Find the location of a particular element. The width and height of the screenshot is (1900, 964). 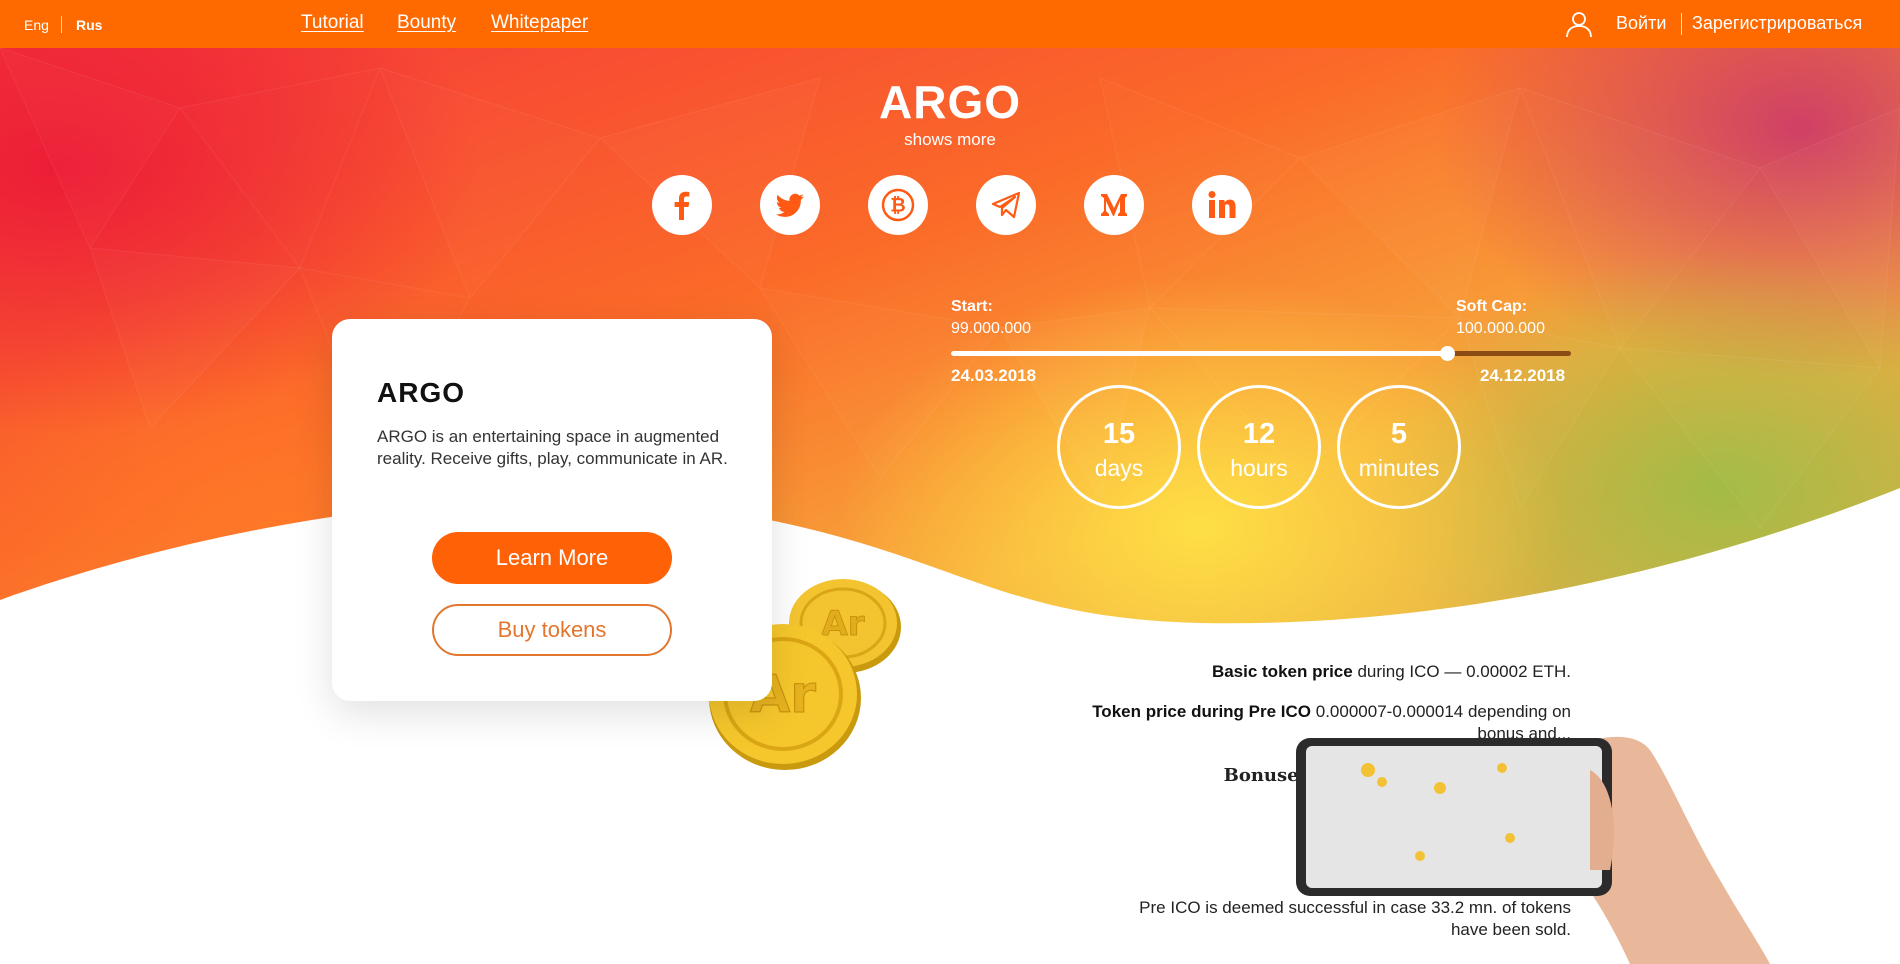

auth-divider is located at coordinates (1681, 24).